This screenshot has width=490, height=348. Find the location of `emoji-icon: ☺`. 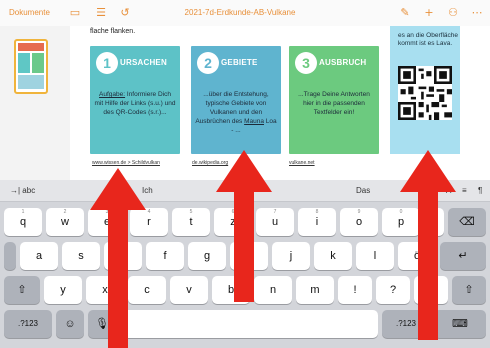

emoji-icon: ☺ is located at coordinates (70, 324).